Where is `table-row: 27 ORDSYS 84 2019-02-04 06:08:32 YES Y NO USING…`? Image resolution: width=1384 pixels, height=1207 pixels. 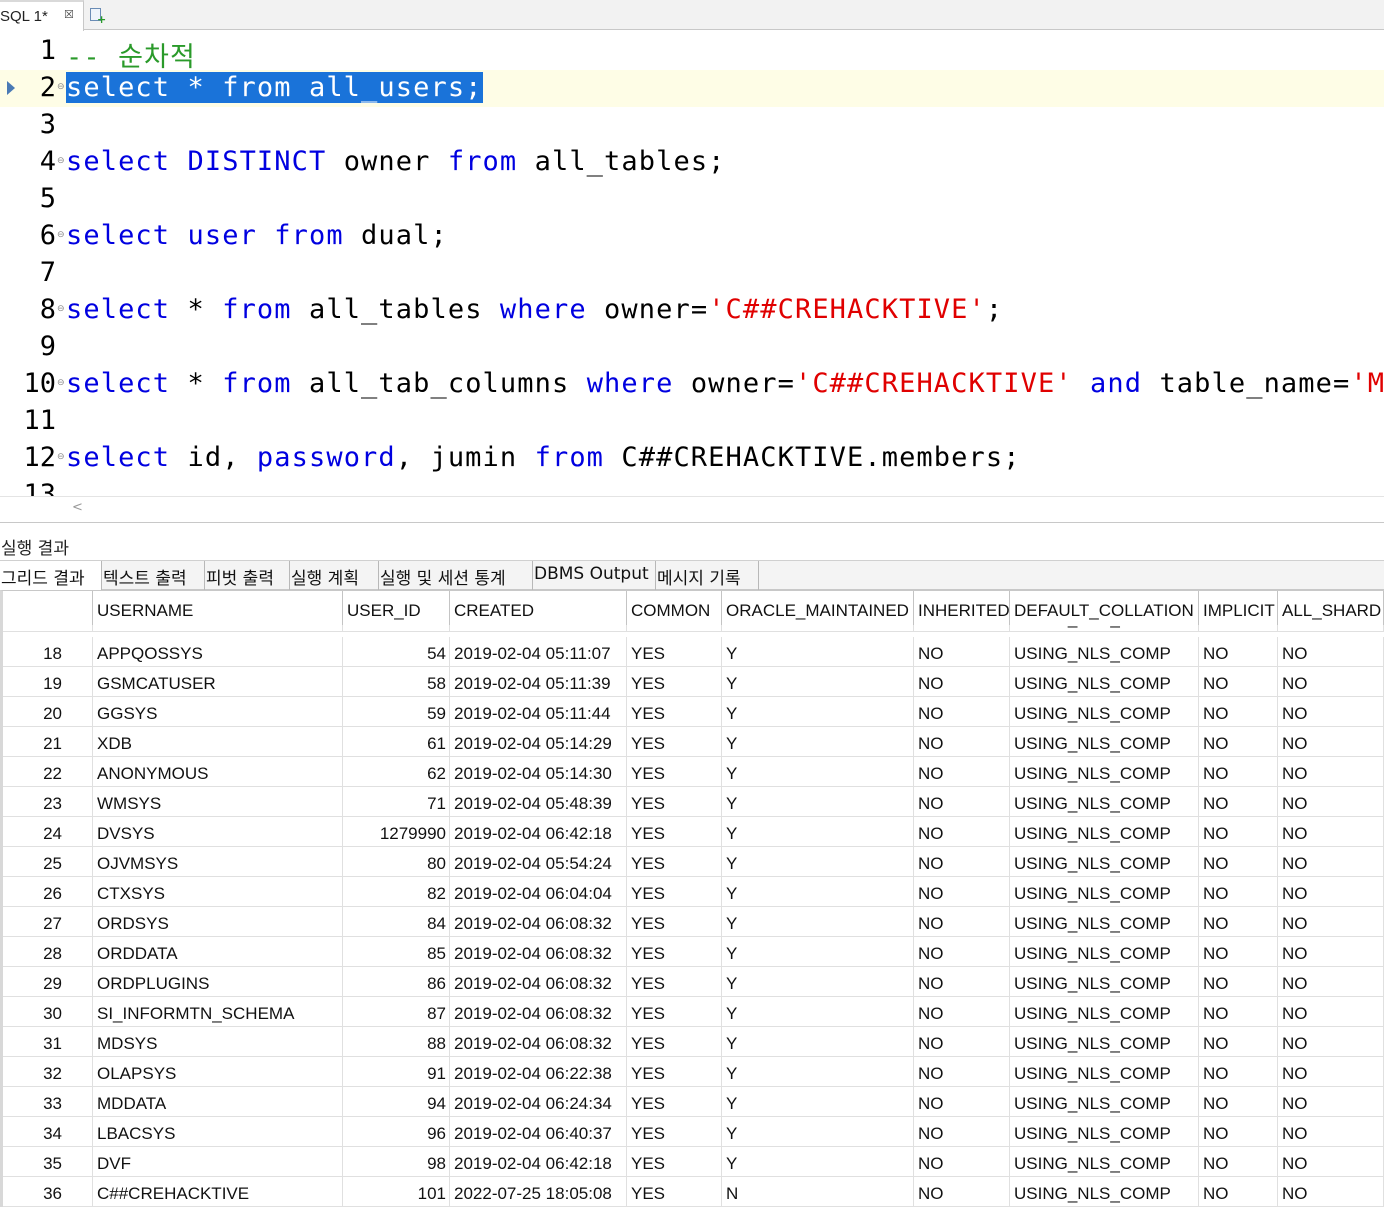
table-row: 27 ORDSYS 84 2019-02-04 06:08:32 YES Y NO USING… is located at coordinates (693, 922).